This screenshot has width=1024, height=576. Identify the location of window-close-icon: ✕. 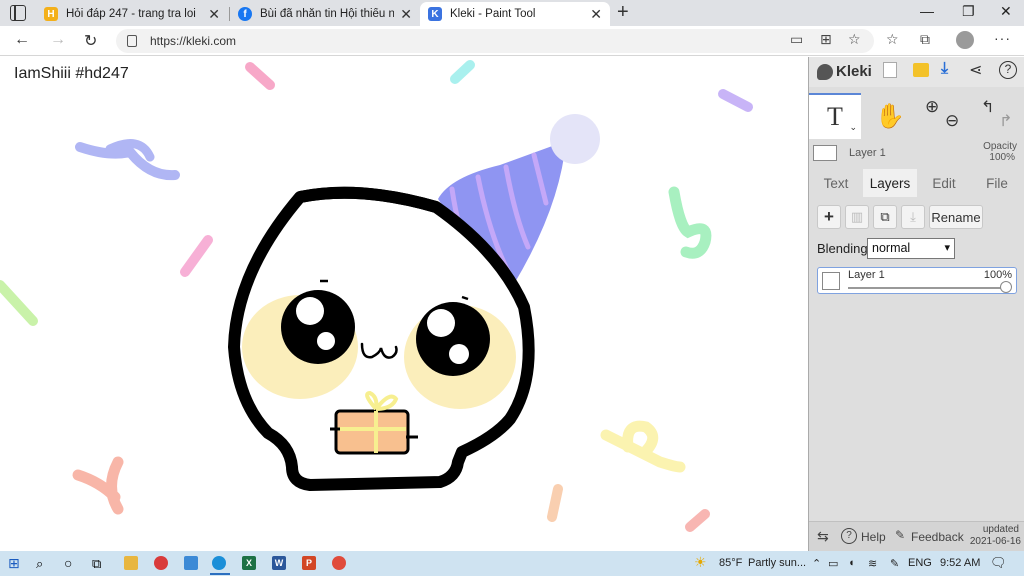
(1006, 11).